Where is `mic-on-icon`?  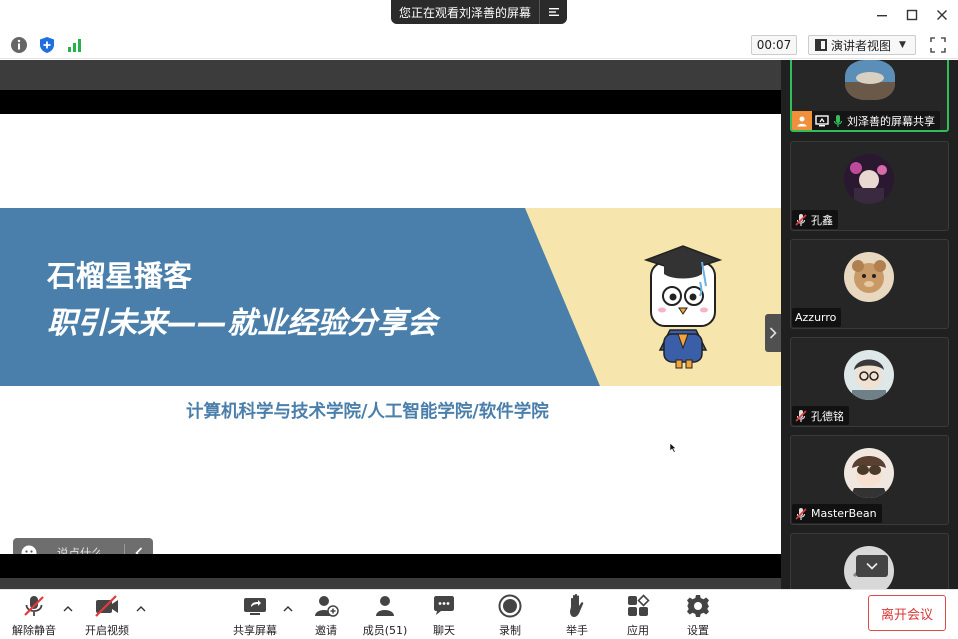 mic-on-icon is located at coordinates (838, 121).